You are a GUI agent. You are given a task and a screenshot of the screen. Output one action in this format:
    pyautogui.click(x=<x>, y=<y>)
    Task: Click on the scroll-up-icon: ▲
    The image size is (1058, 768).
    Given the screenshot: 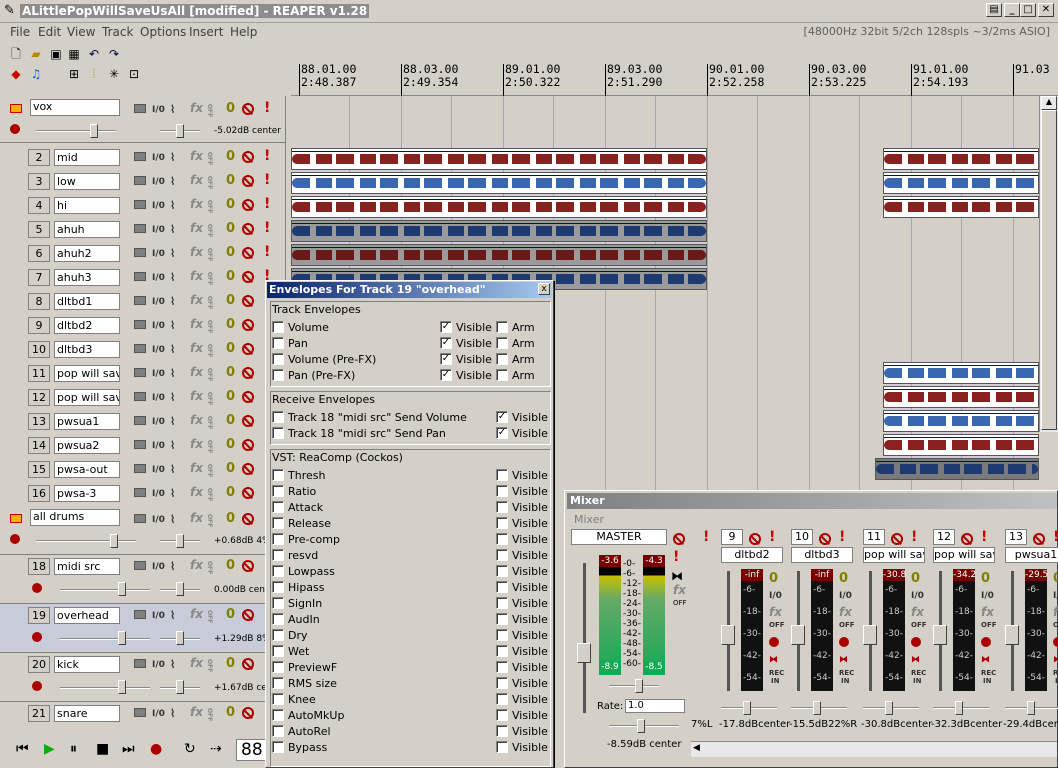 What is the action you would take?
    pyautogui.click(x=1049, y=103)
    